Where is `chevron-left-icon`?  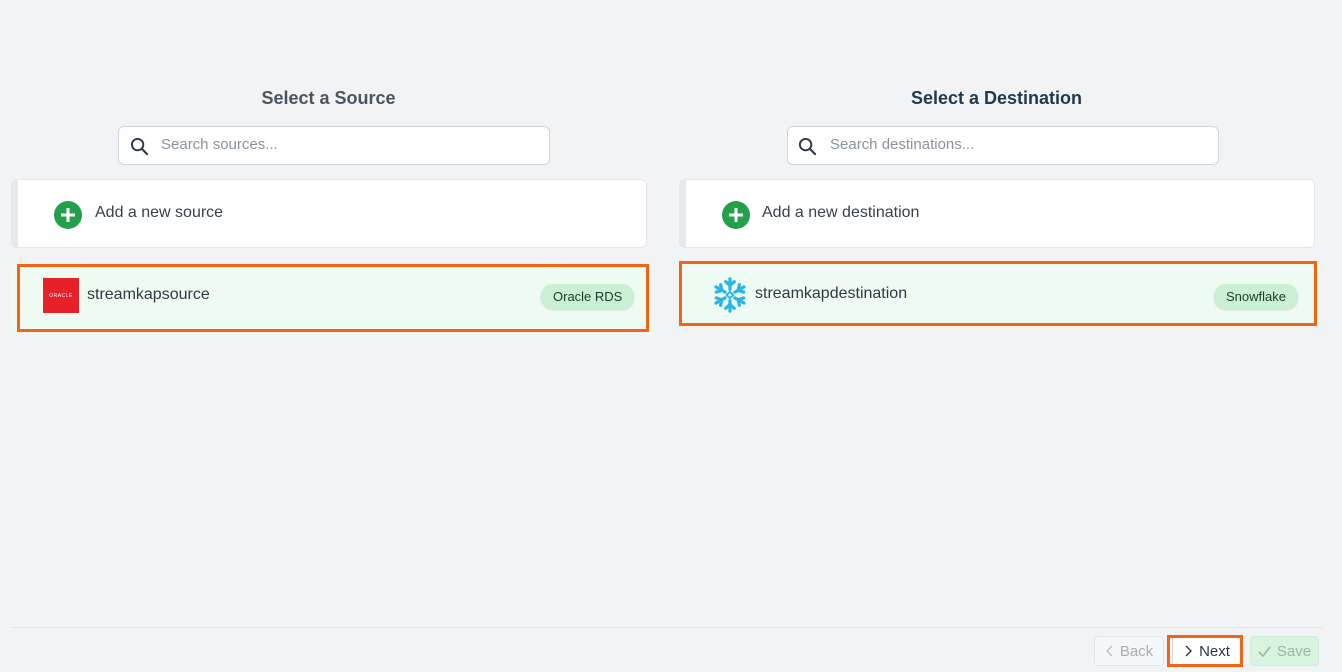
chevron-left-icon is located at coordinates (1109, 651).